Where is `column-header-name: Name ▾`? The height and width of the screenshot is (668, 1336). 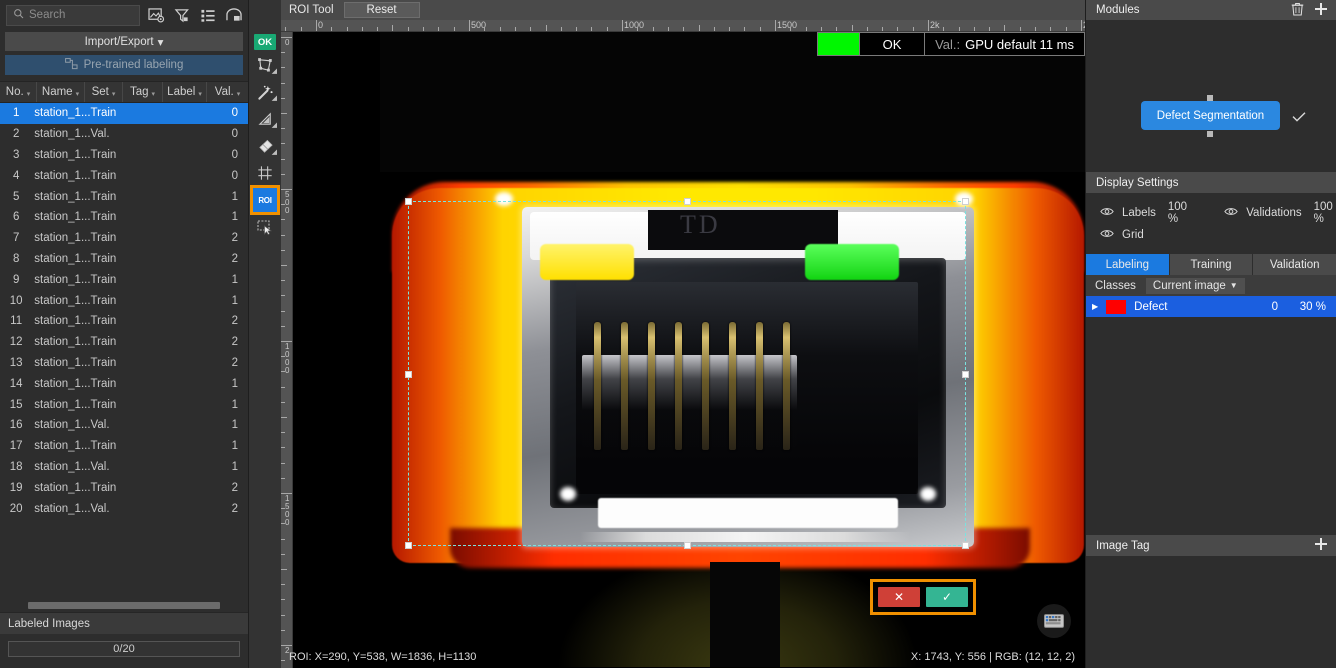
column-header-name: Name ▾ is located at coordinates (61, 92).